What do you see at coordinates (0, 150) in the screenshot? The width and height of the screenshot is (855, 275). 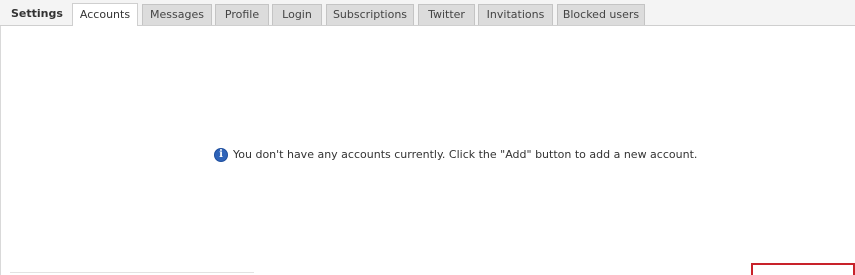 I see `content-left-border` at bounding box center [0, 150].